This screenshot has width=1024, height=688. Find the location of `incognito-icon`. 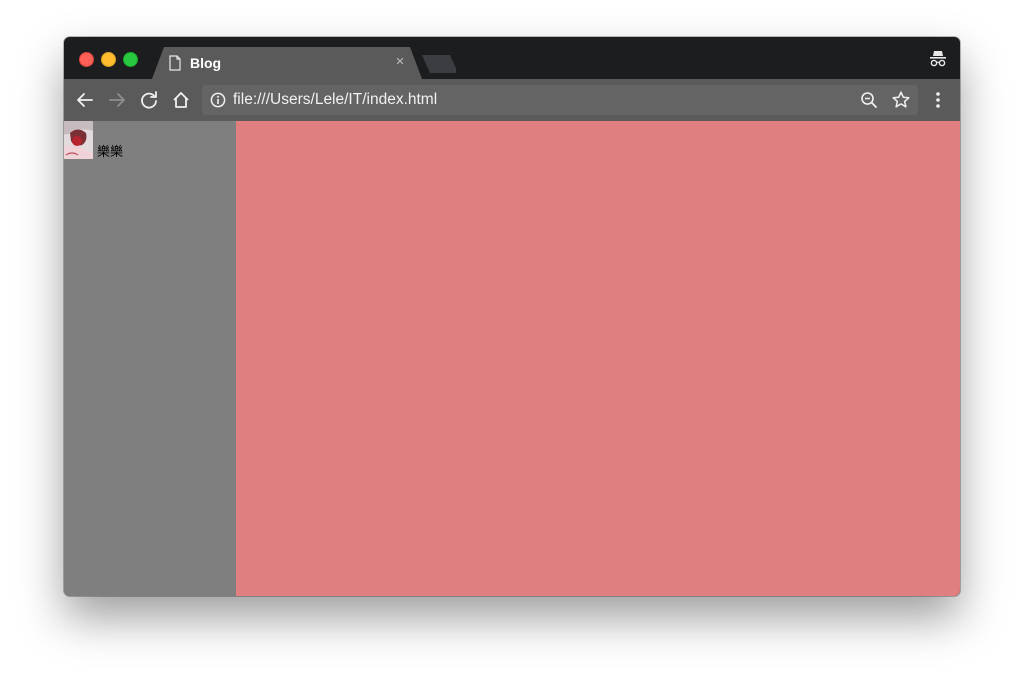

incognito-icon is located at coordinates (938, 59).